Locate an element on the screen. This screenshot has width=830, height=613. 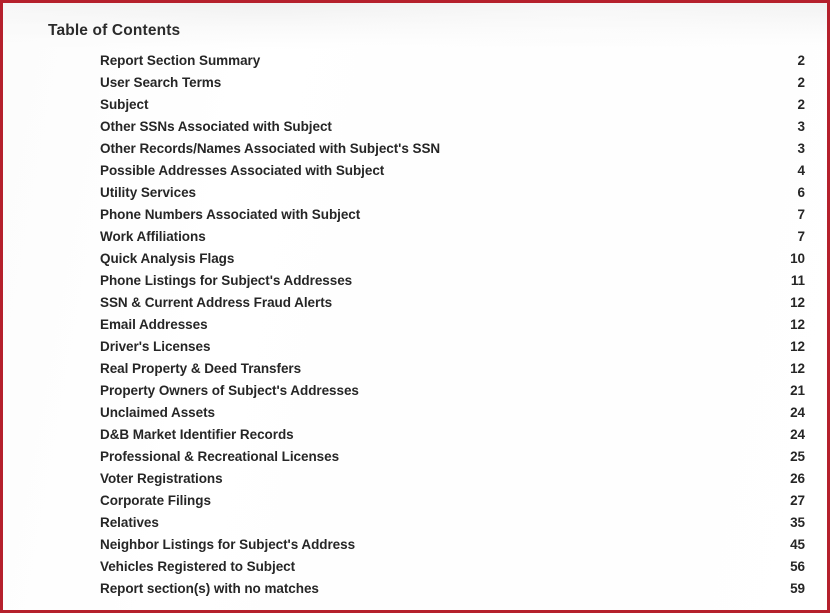
toc-entry-label: Phone Listings for Subject's Addresses is located at coordinates (226, 280).